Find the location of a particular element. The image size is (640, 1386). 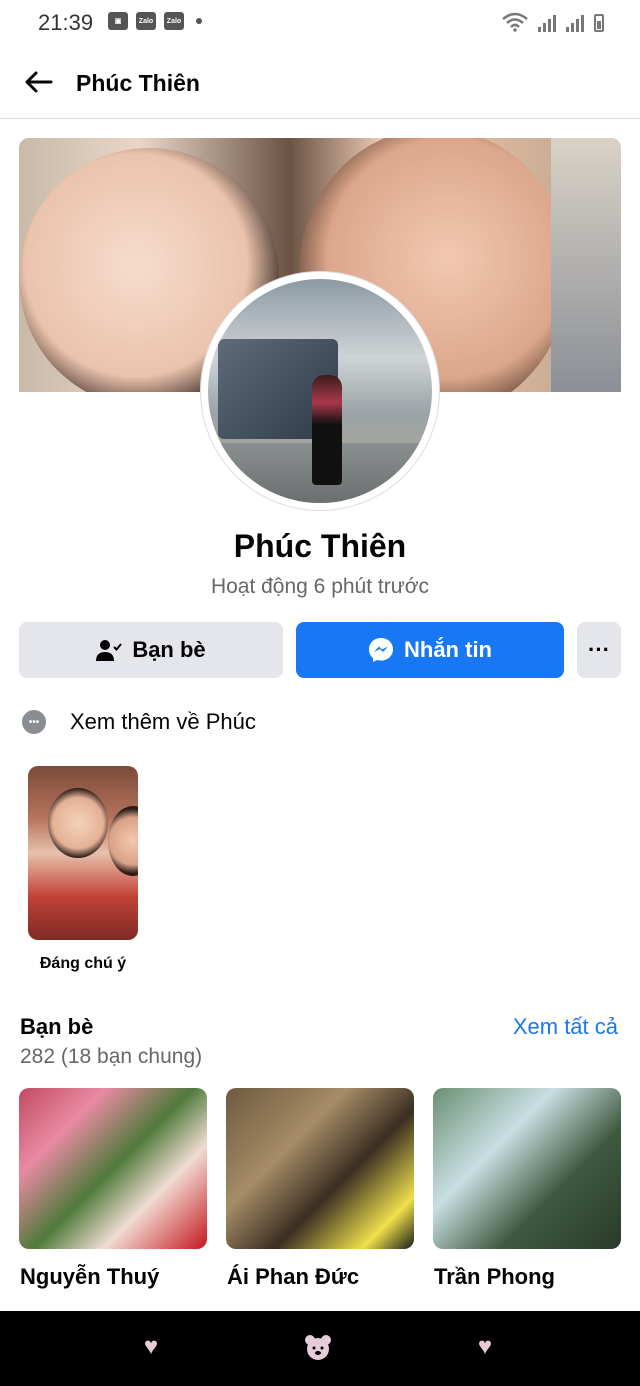

messenger-icon is located at coordinates (381, 650).